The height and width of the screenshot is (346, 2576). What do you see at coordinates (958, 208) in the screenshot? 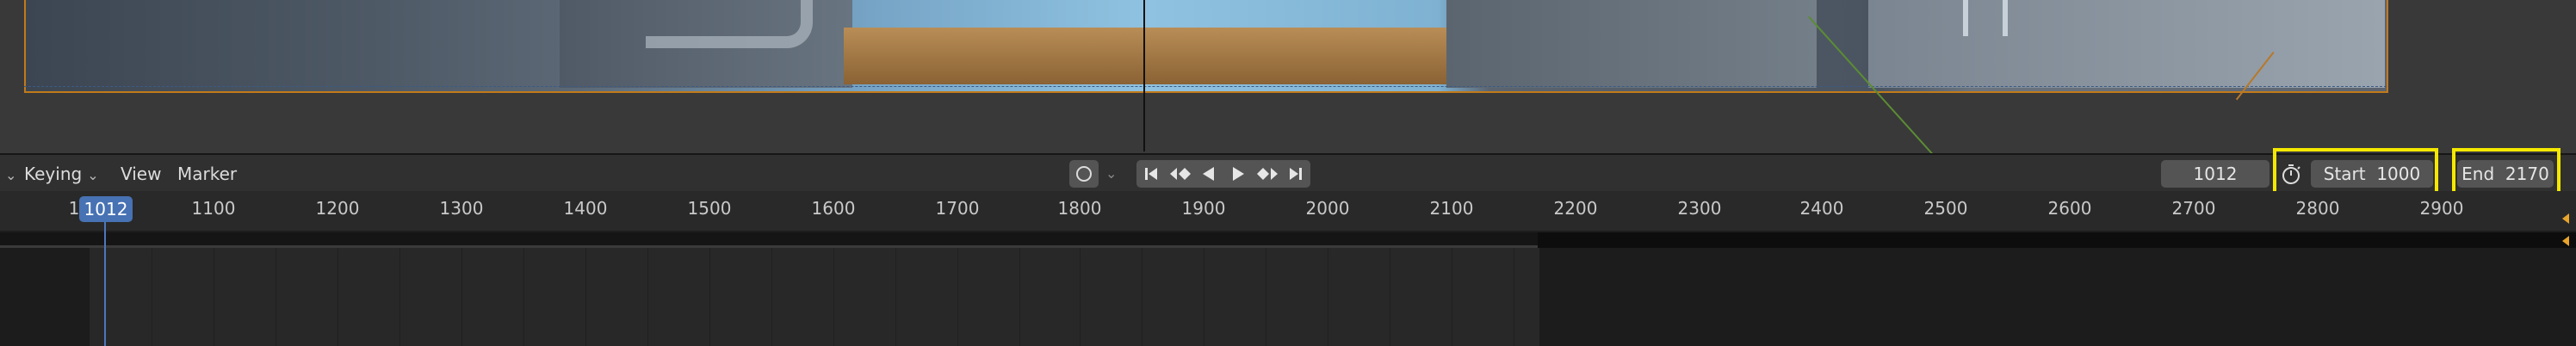
I see `tick-label: 1700` at bounding box center [958, 208].